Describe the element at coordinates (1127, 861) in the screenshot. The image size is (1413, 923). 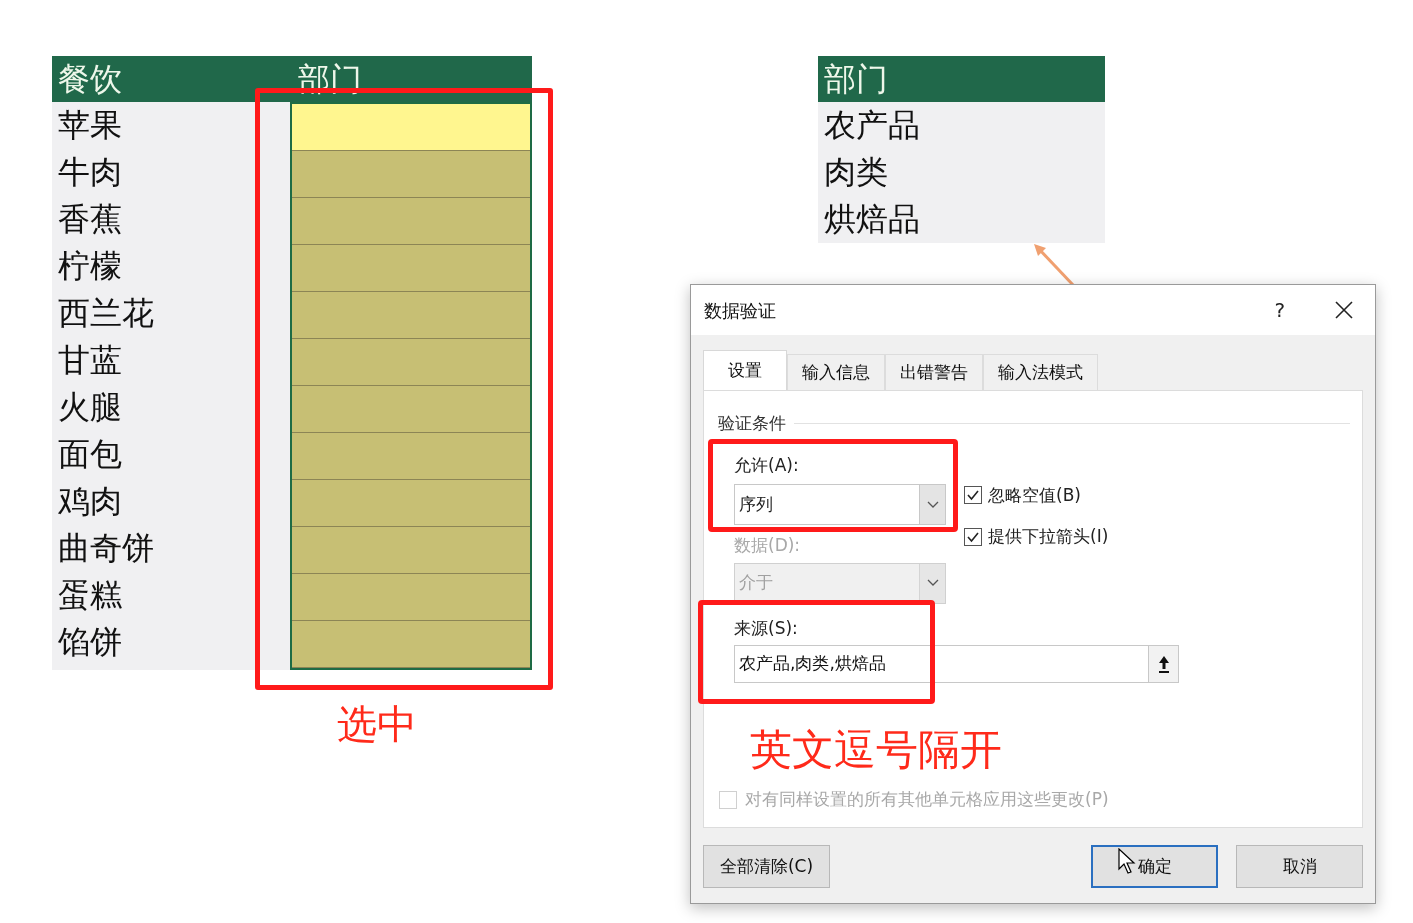
I see `mouse-cursor-icon` at that location.